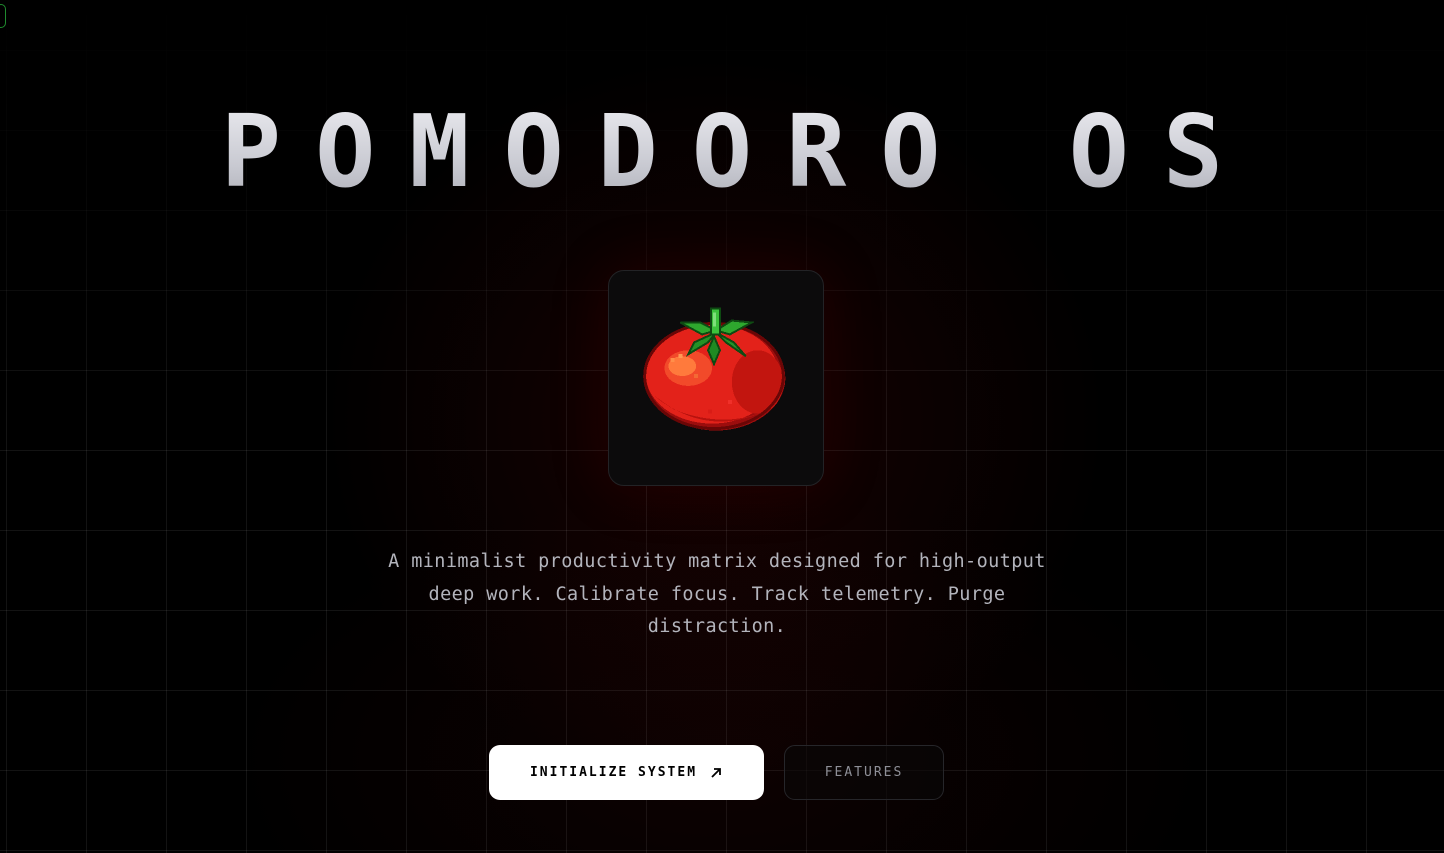  What do you see at coordinates (714, 369) in the screenshot?
I see `pixel-tomato-icon` at bounding box center [714, 369].